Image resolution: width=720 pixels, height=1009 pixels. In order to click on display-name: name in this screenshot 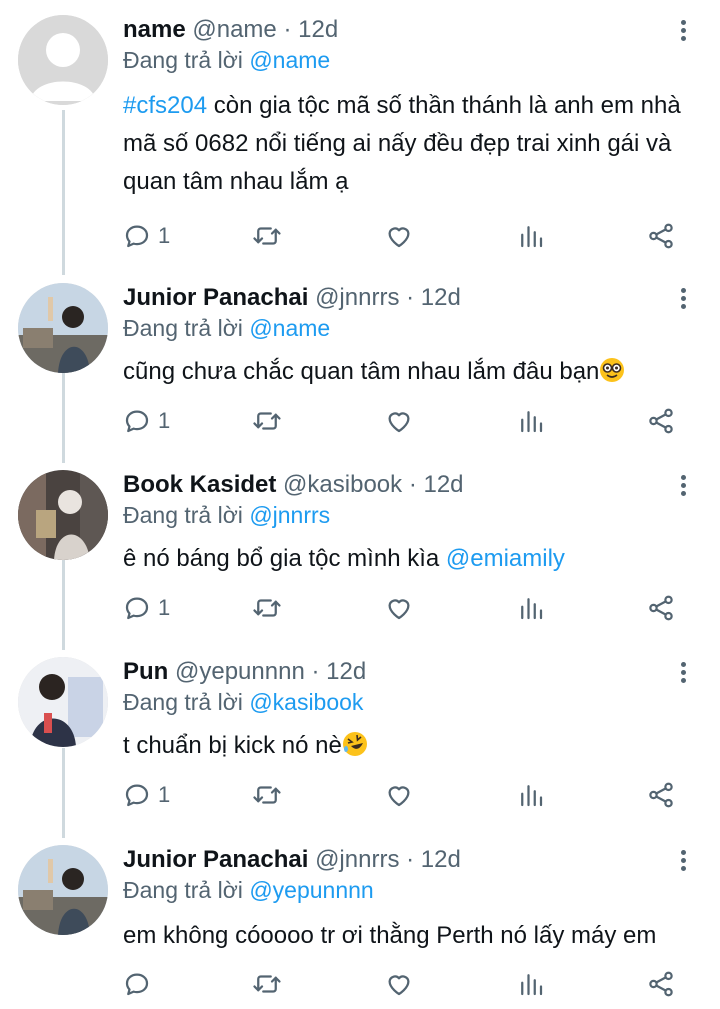, I will do `click(154, 29)`.